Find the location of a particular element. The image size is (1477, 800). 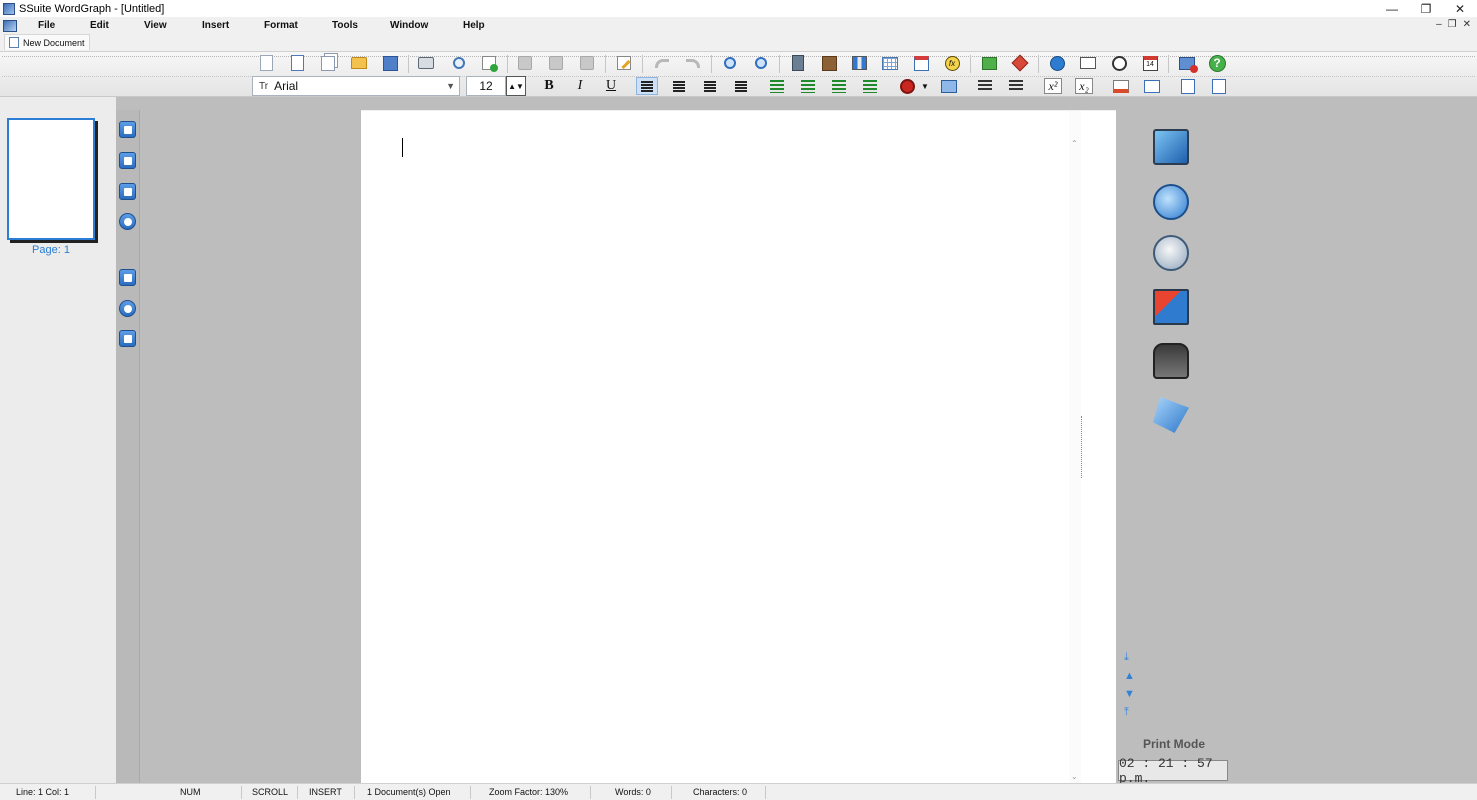

text-box-button is located at coordinates (1152, 86).